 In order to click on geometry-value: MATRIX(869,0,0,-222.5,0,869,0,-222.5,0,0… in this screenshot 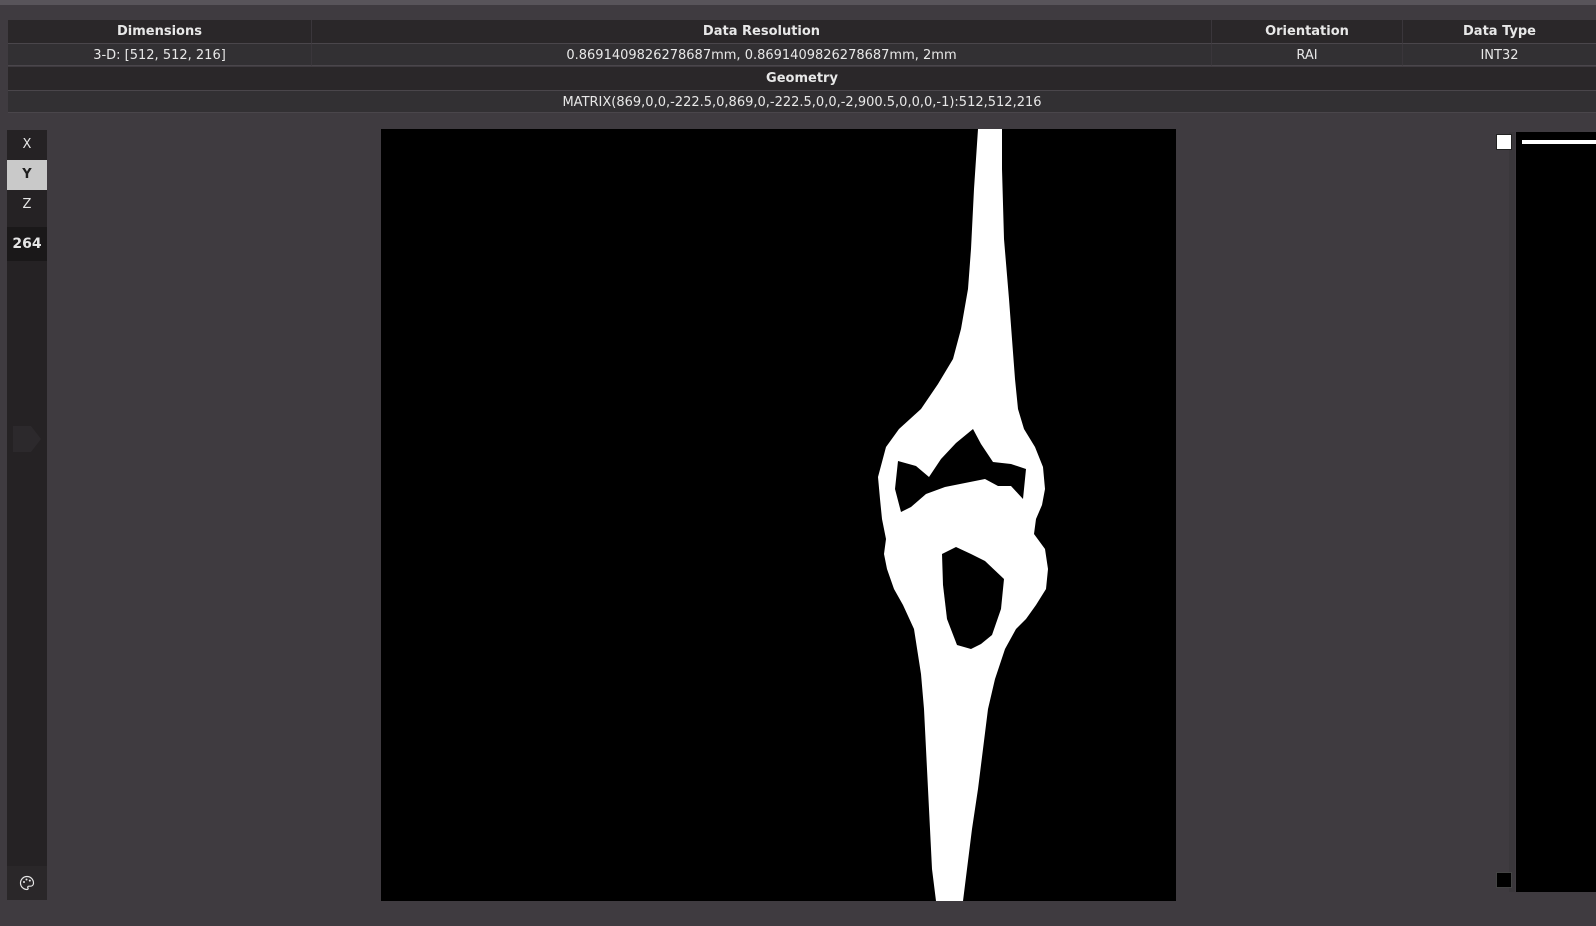, I will do `click(802, 101)`.